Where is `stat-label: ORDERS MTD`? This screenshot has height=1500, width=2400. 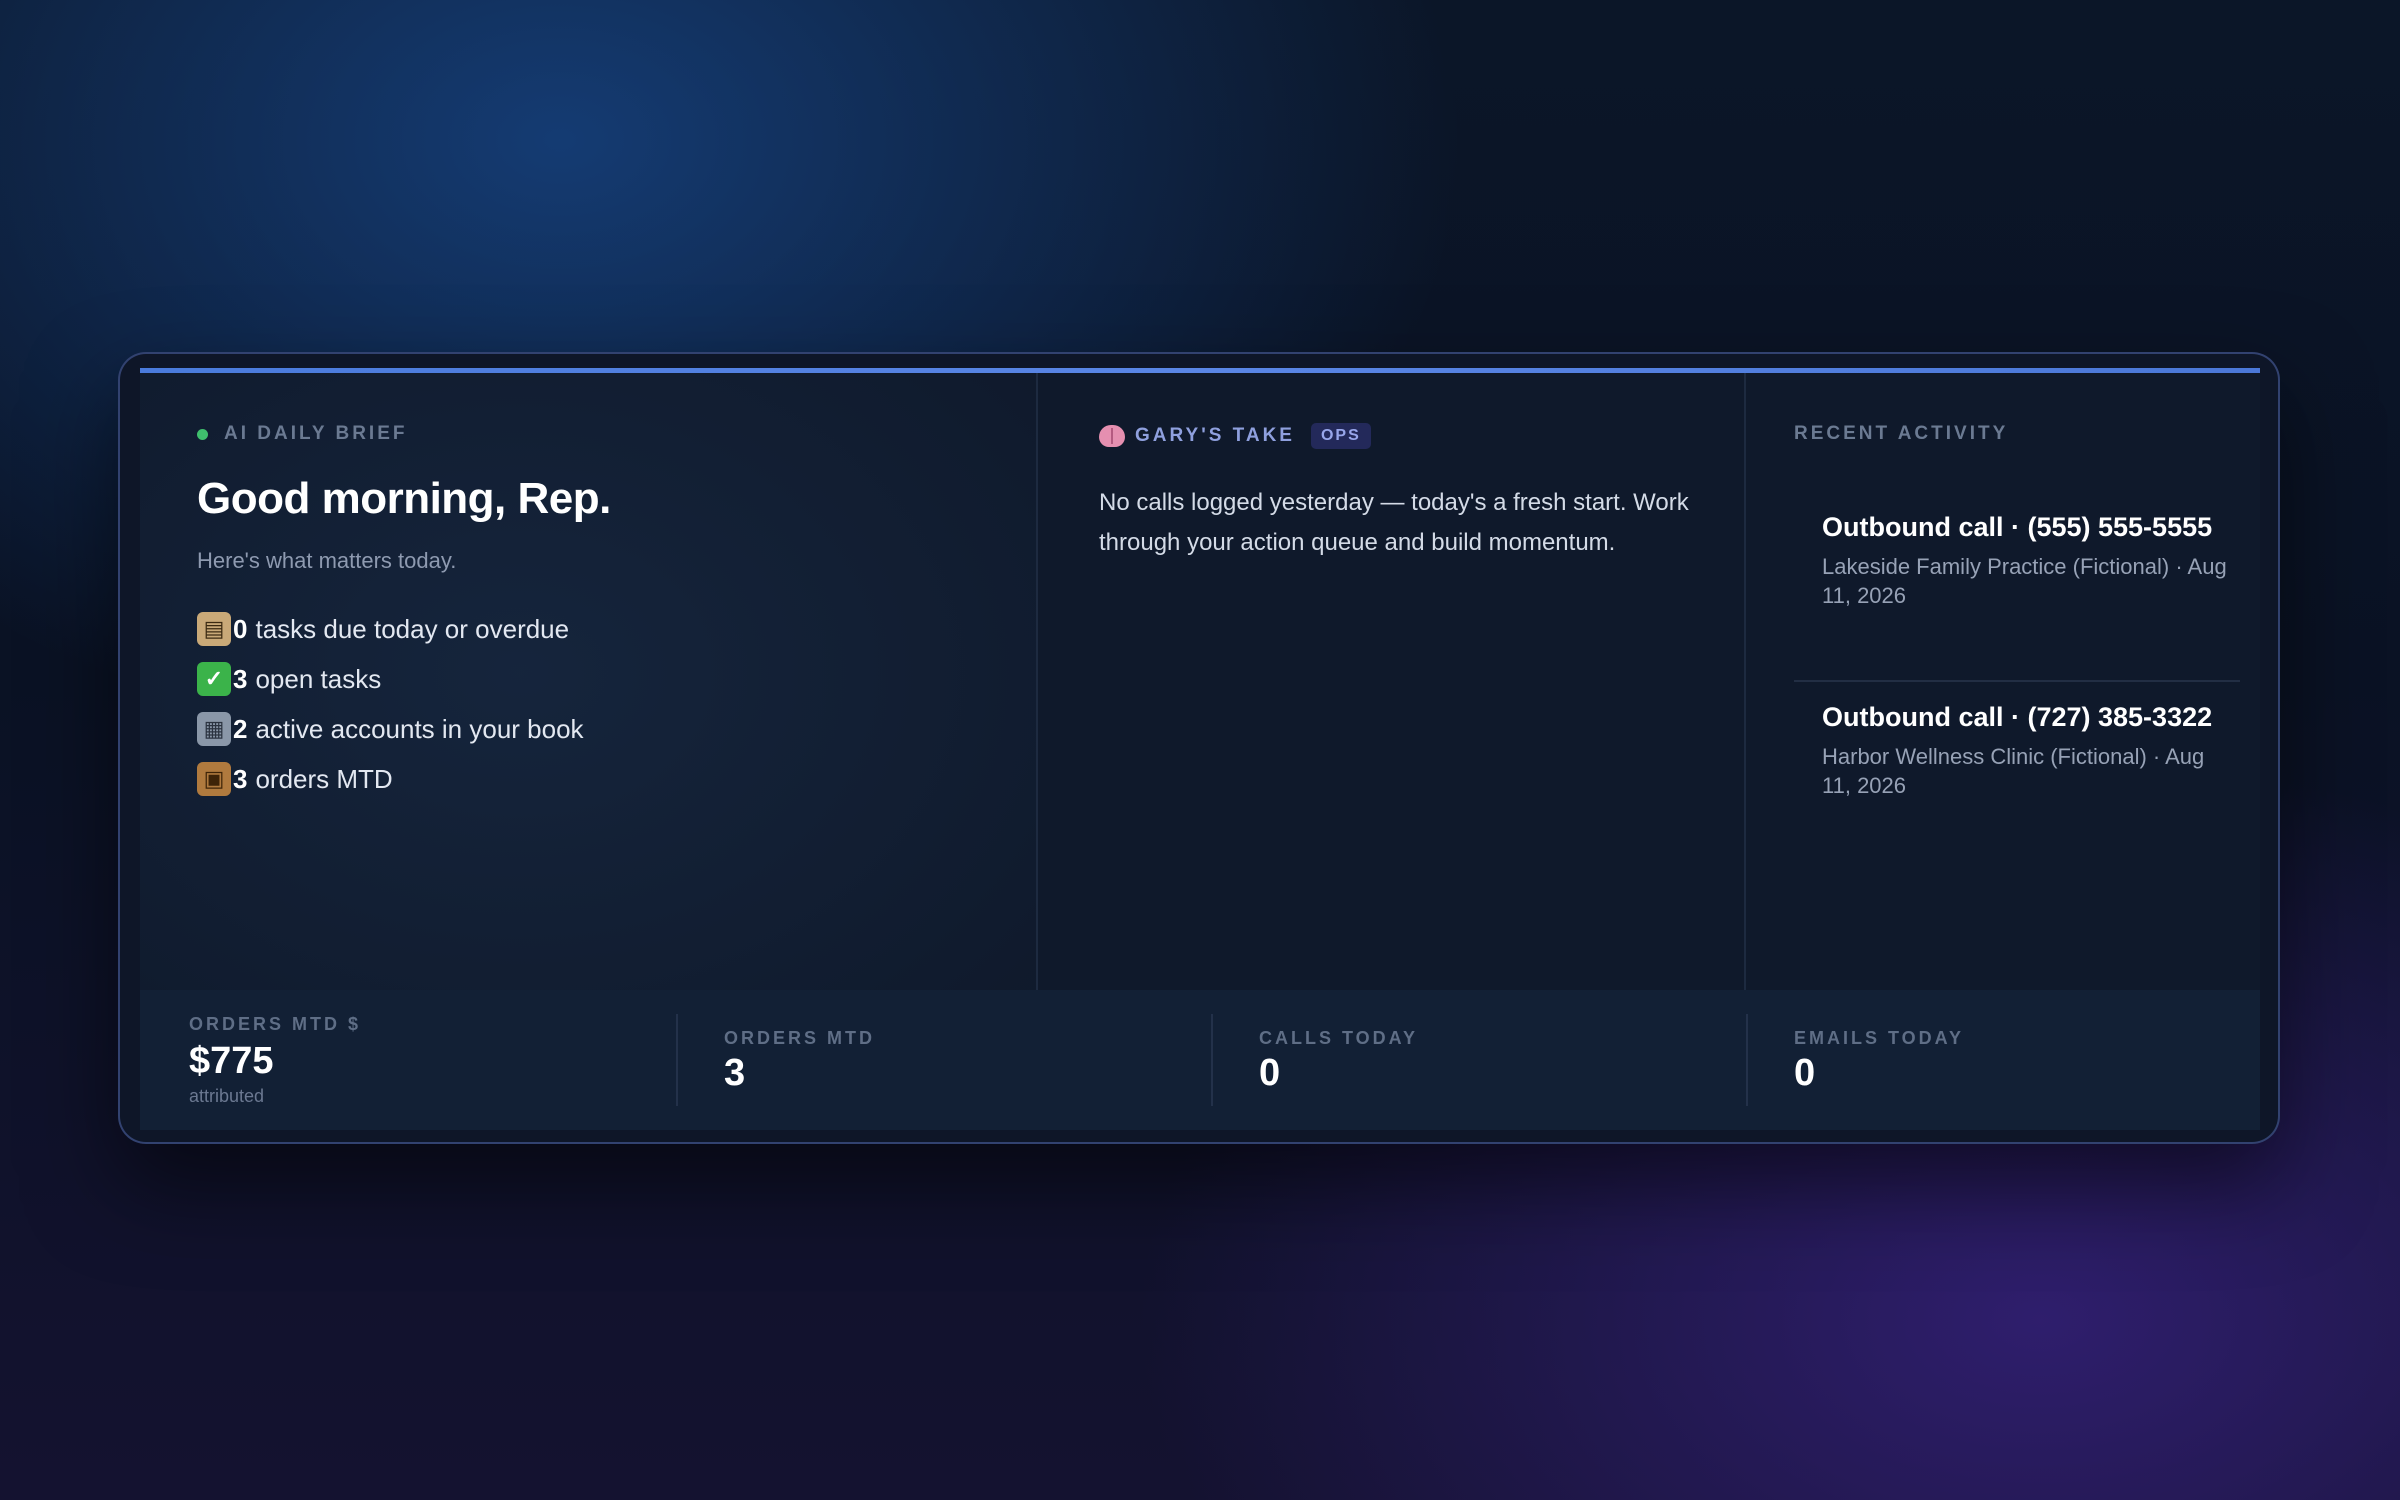
stat-label: ORDERS MTD is located at coordinates (799, 1038).